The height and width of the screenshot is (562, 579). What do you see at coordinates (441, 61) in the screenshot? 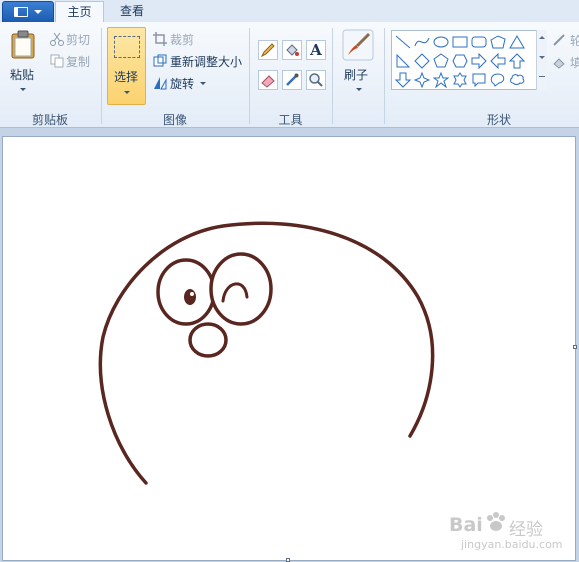
I see `pentagon-shape-icon` at bounding box center [441, 61].